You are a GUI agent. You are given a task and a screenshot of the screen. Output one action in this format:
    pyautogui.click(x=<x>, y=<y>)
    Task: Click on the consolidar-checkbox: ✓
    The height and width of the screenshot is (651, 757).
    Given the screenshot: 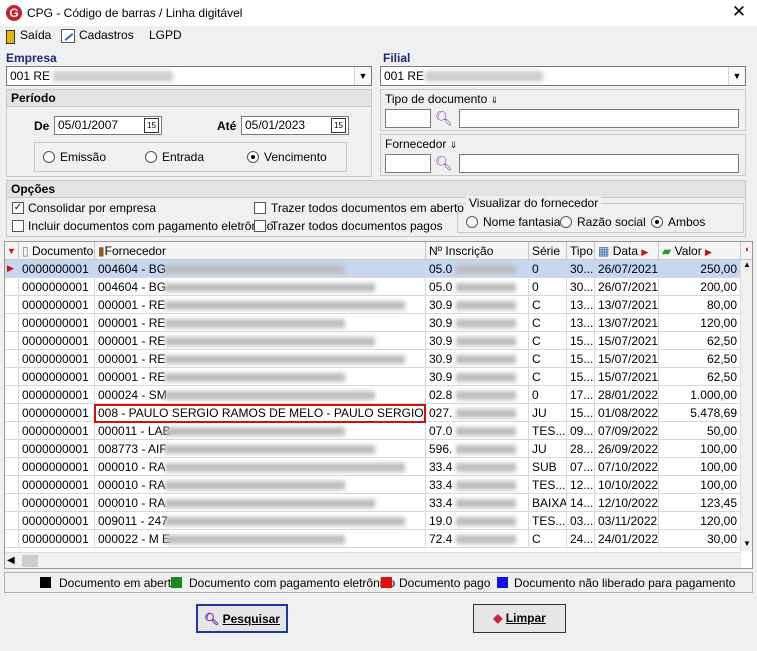 What is the action you would take?
    pyautogui.click(x=18, y=208)
    